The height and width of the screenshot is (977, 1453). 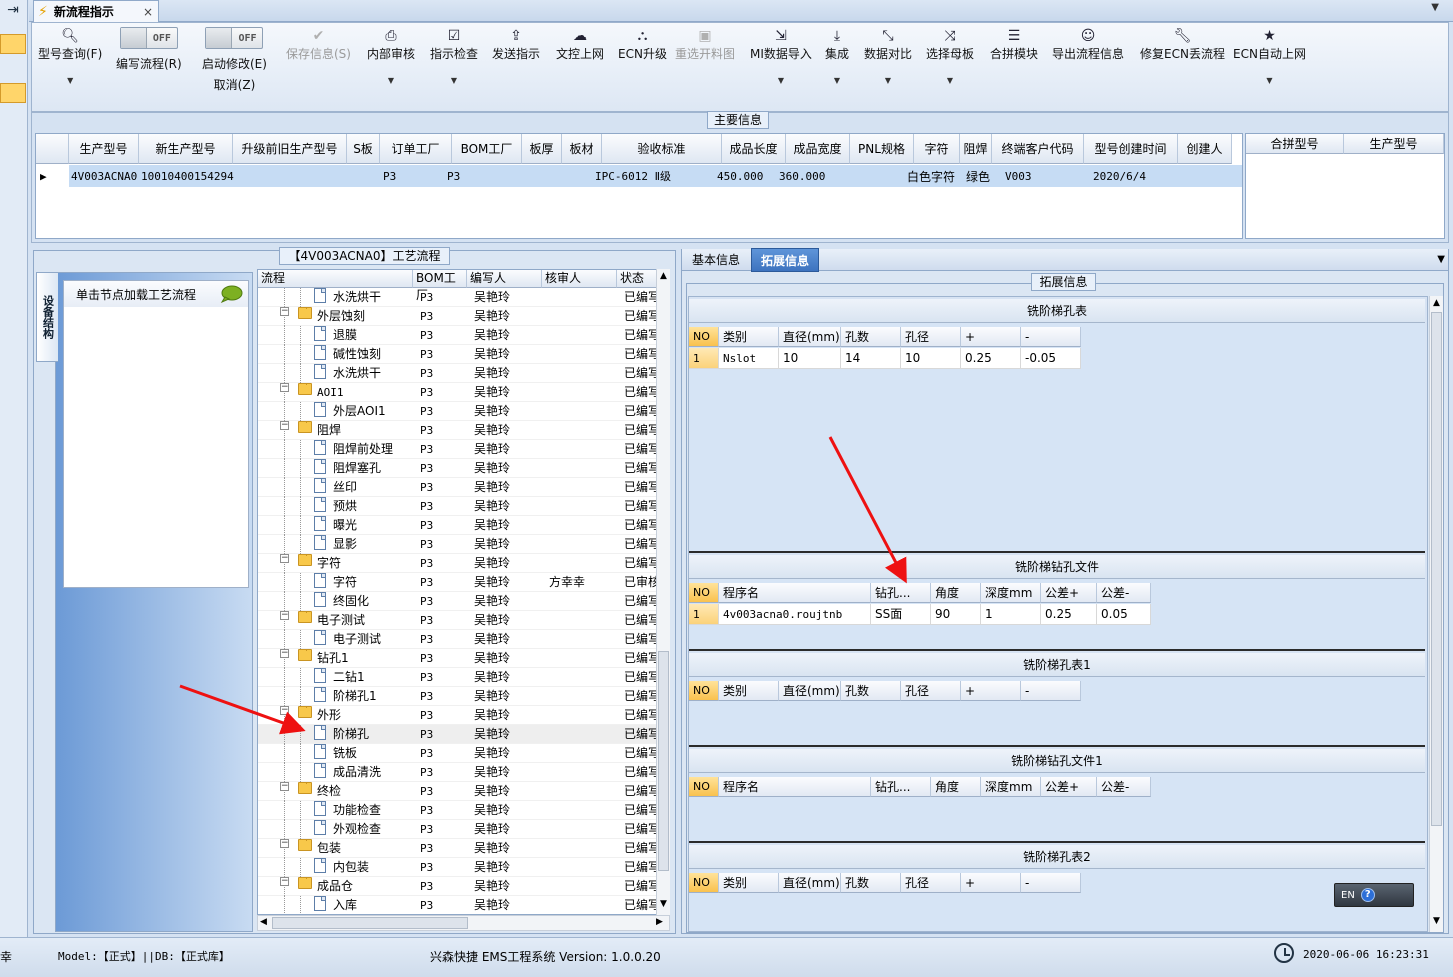 What do you see at coordinates (818, 149) in the screenshot?
I see `col-header: 成品宽度` at bounding box center [818, 149].